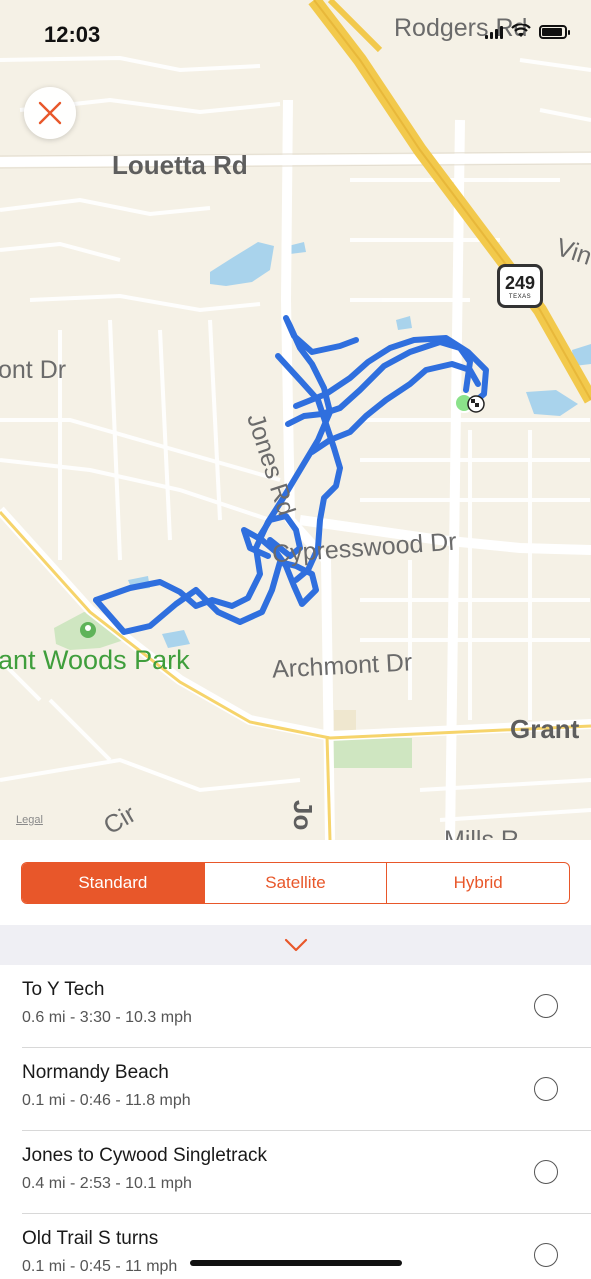  What do you see at coordinates (72, 34) in the screenshot?
I see `status-time: 12:03` at bounding box center [72, 34].